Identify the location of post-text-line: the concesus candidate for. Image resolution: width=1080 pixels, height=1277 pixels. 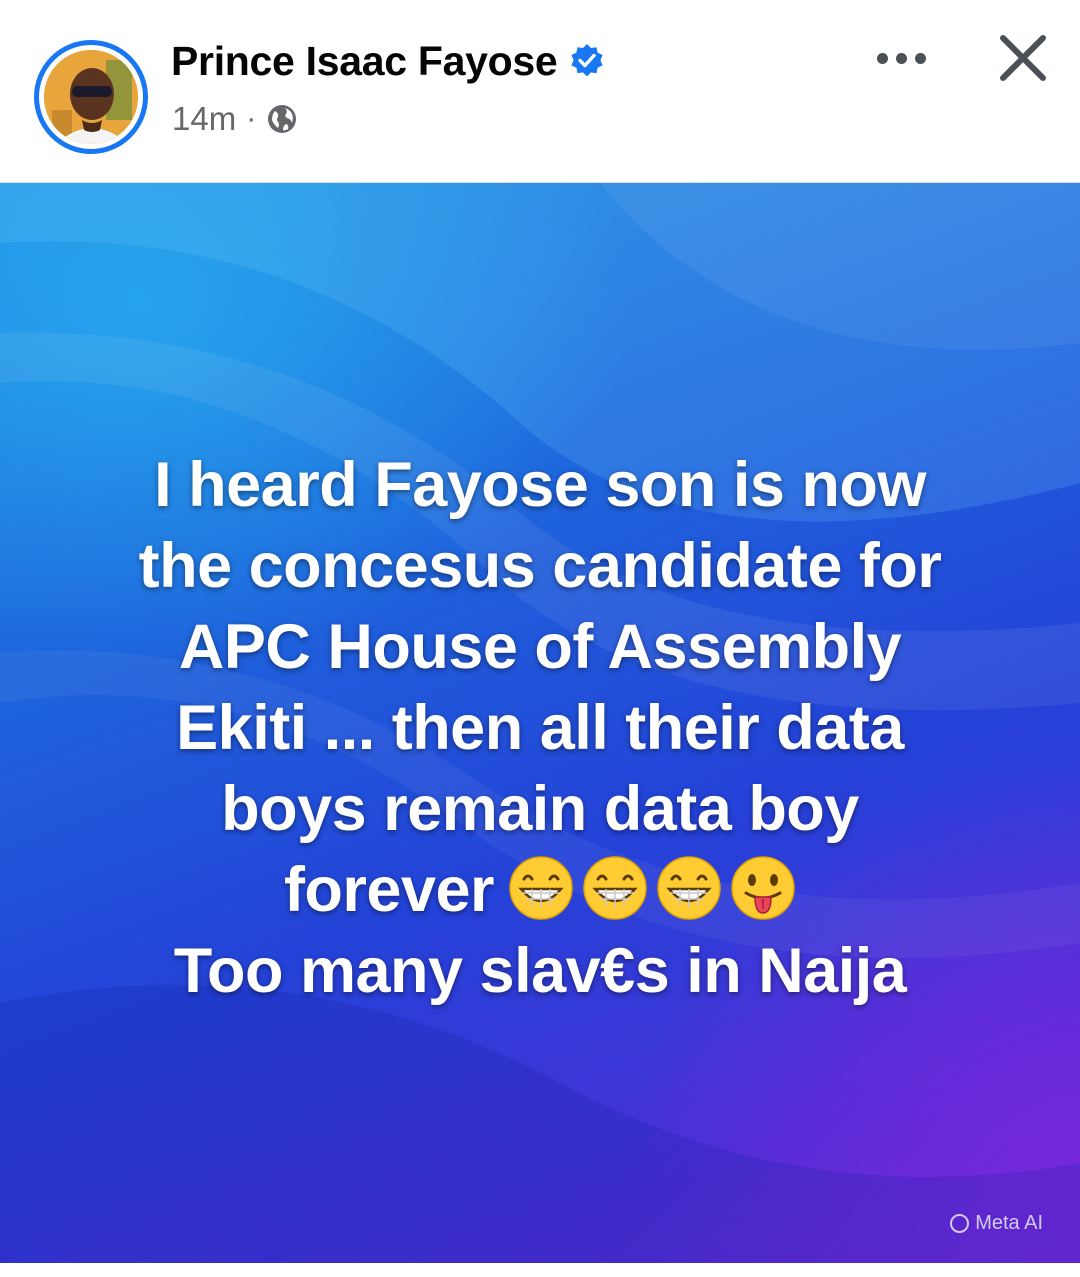
(540, 566).